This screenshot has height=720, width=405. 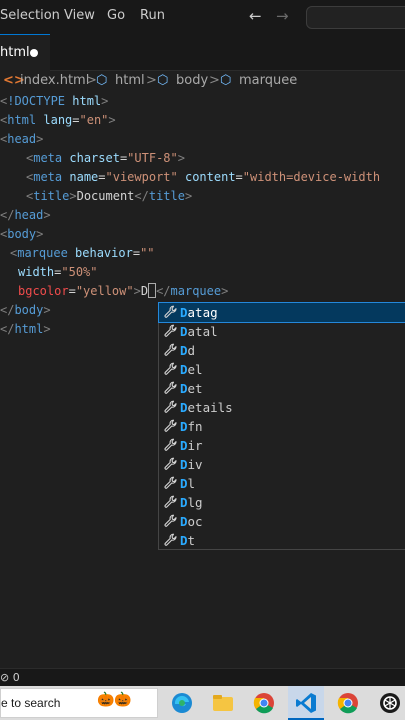 I want to click on suggestion-label: Del, so click(x=191, y=369).